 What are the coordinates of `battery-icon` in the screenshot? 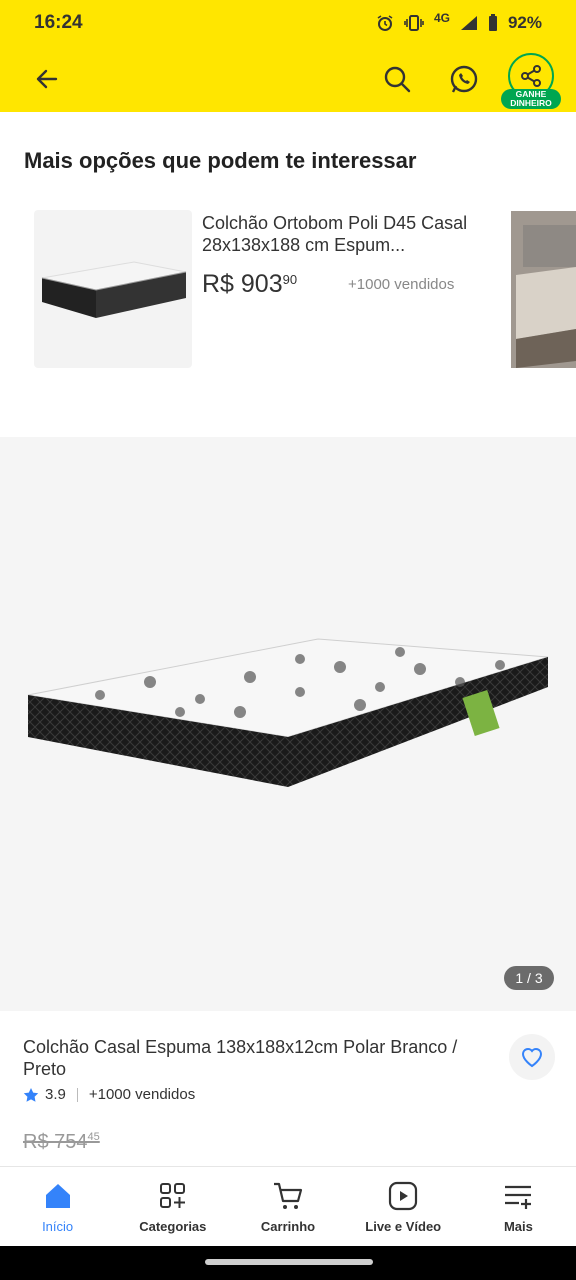 It's located at (492, 22).